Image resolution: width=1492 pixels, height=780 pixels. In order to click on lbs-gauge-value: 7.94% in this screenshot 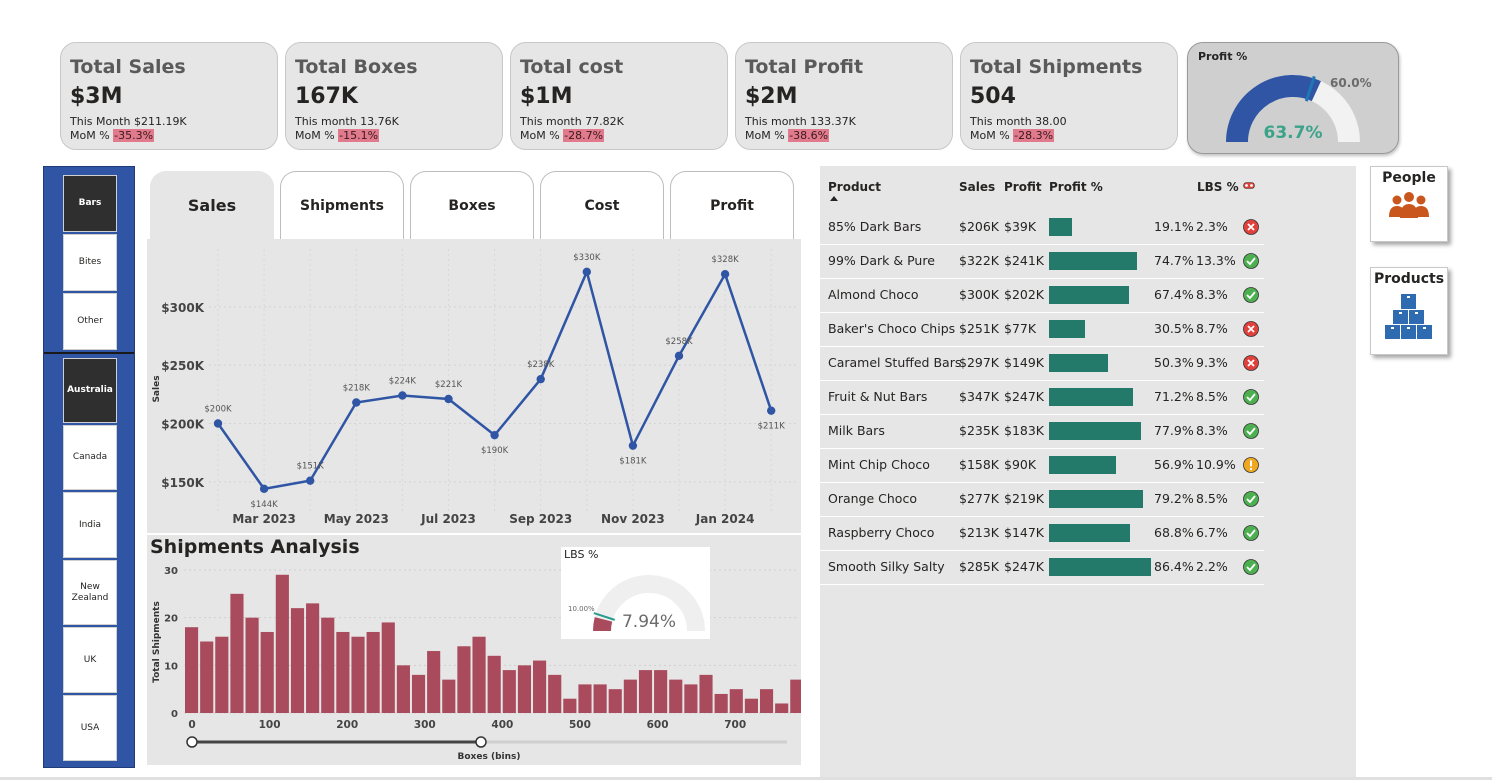, I will do `click(649, 622)`.